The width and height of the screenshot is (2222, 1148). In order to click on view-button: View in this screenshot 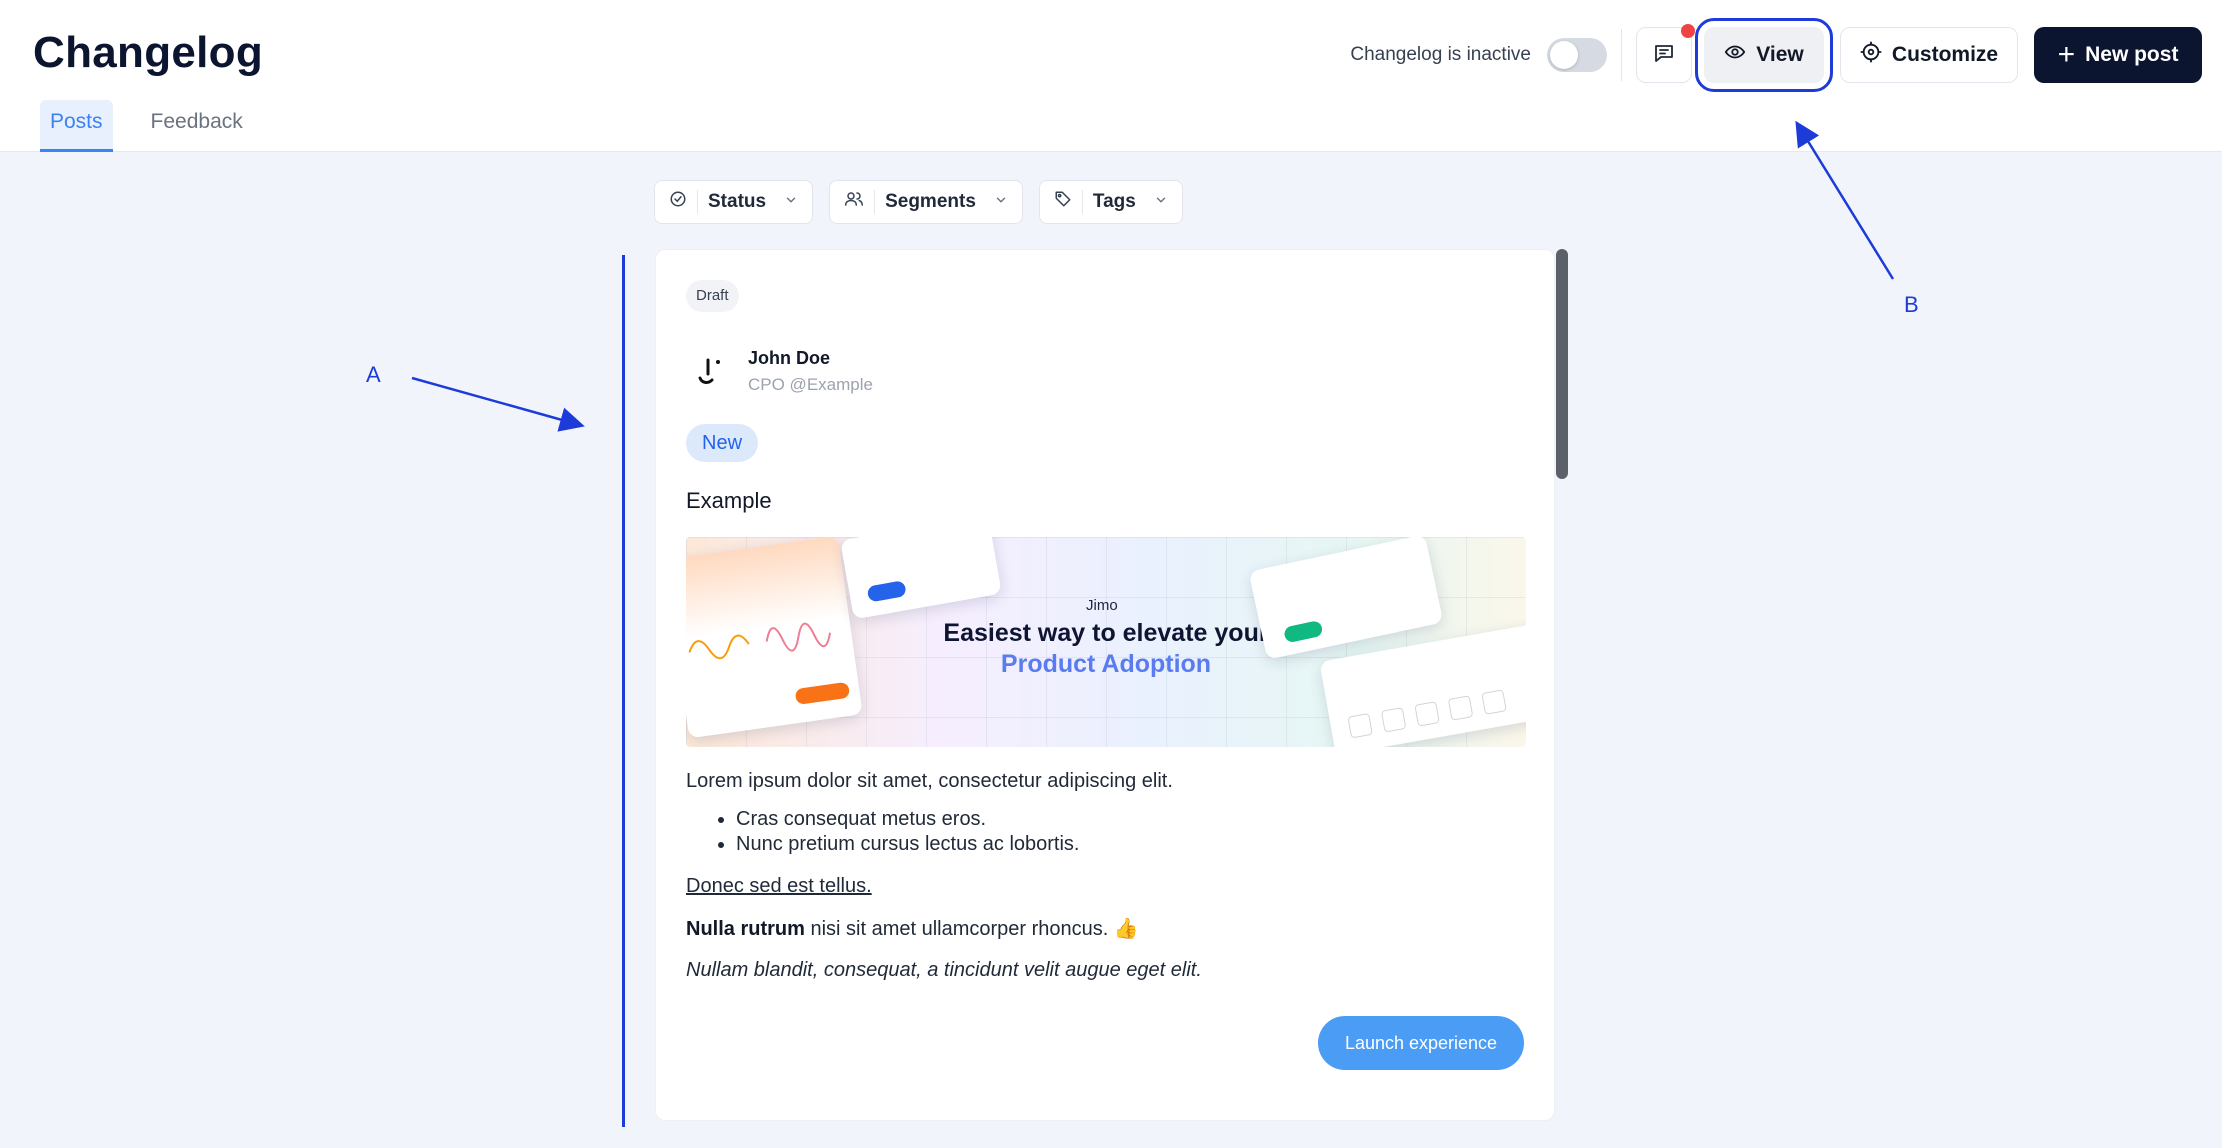, I will do `click(1764, 55)`.